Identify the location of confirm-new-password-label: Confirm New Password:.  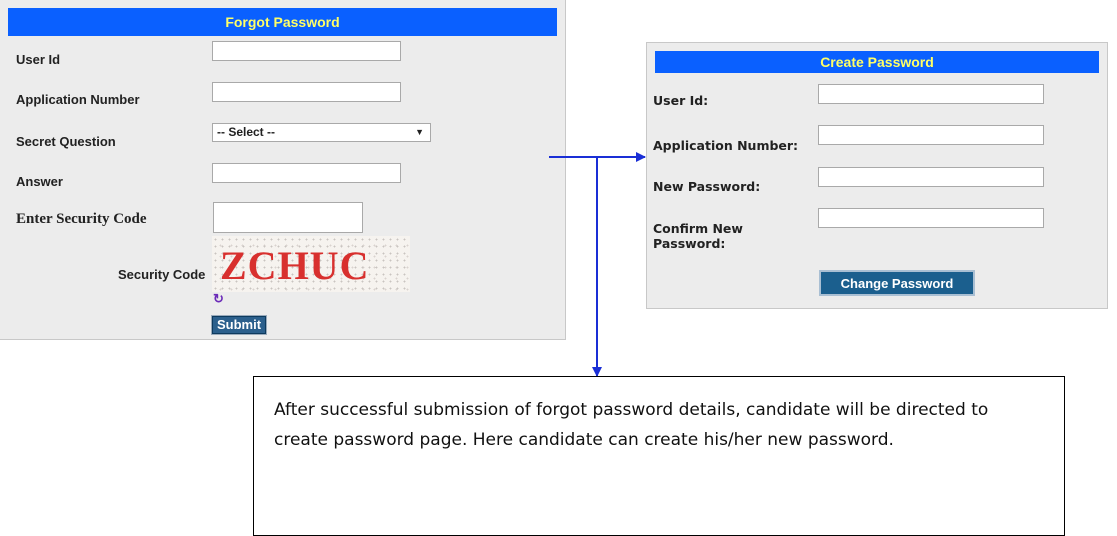
(698, 236).